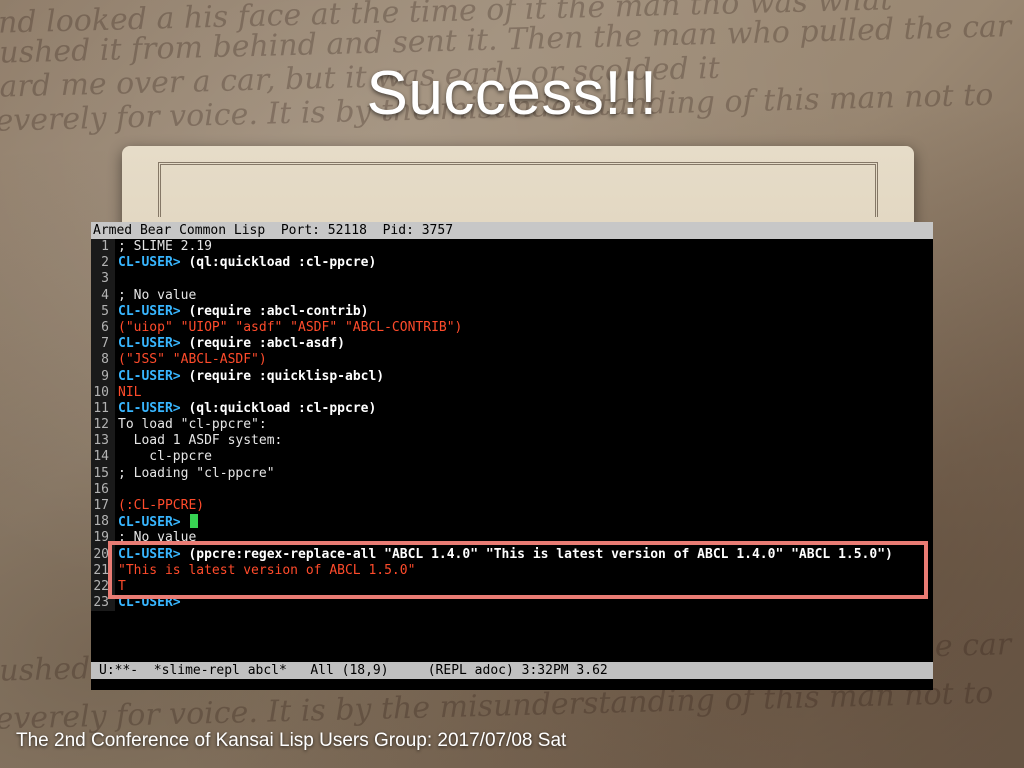 The width and height of the screenshot is (1024, 768). I want to click on repl-output: "This is latest version of ABCL 1.5.0", so click(267, 570).